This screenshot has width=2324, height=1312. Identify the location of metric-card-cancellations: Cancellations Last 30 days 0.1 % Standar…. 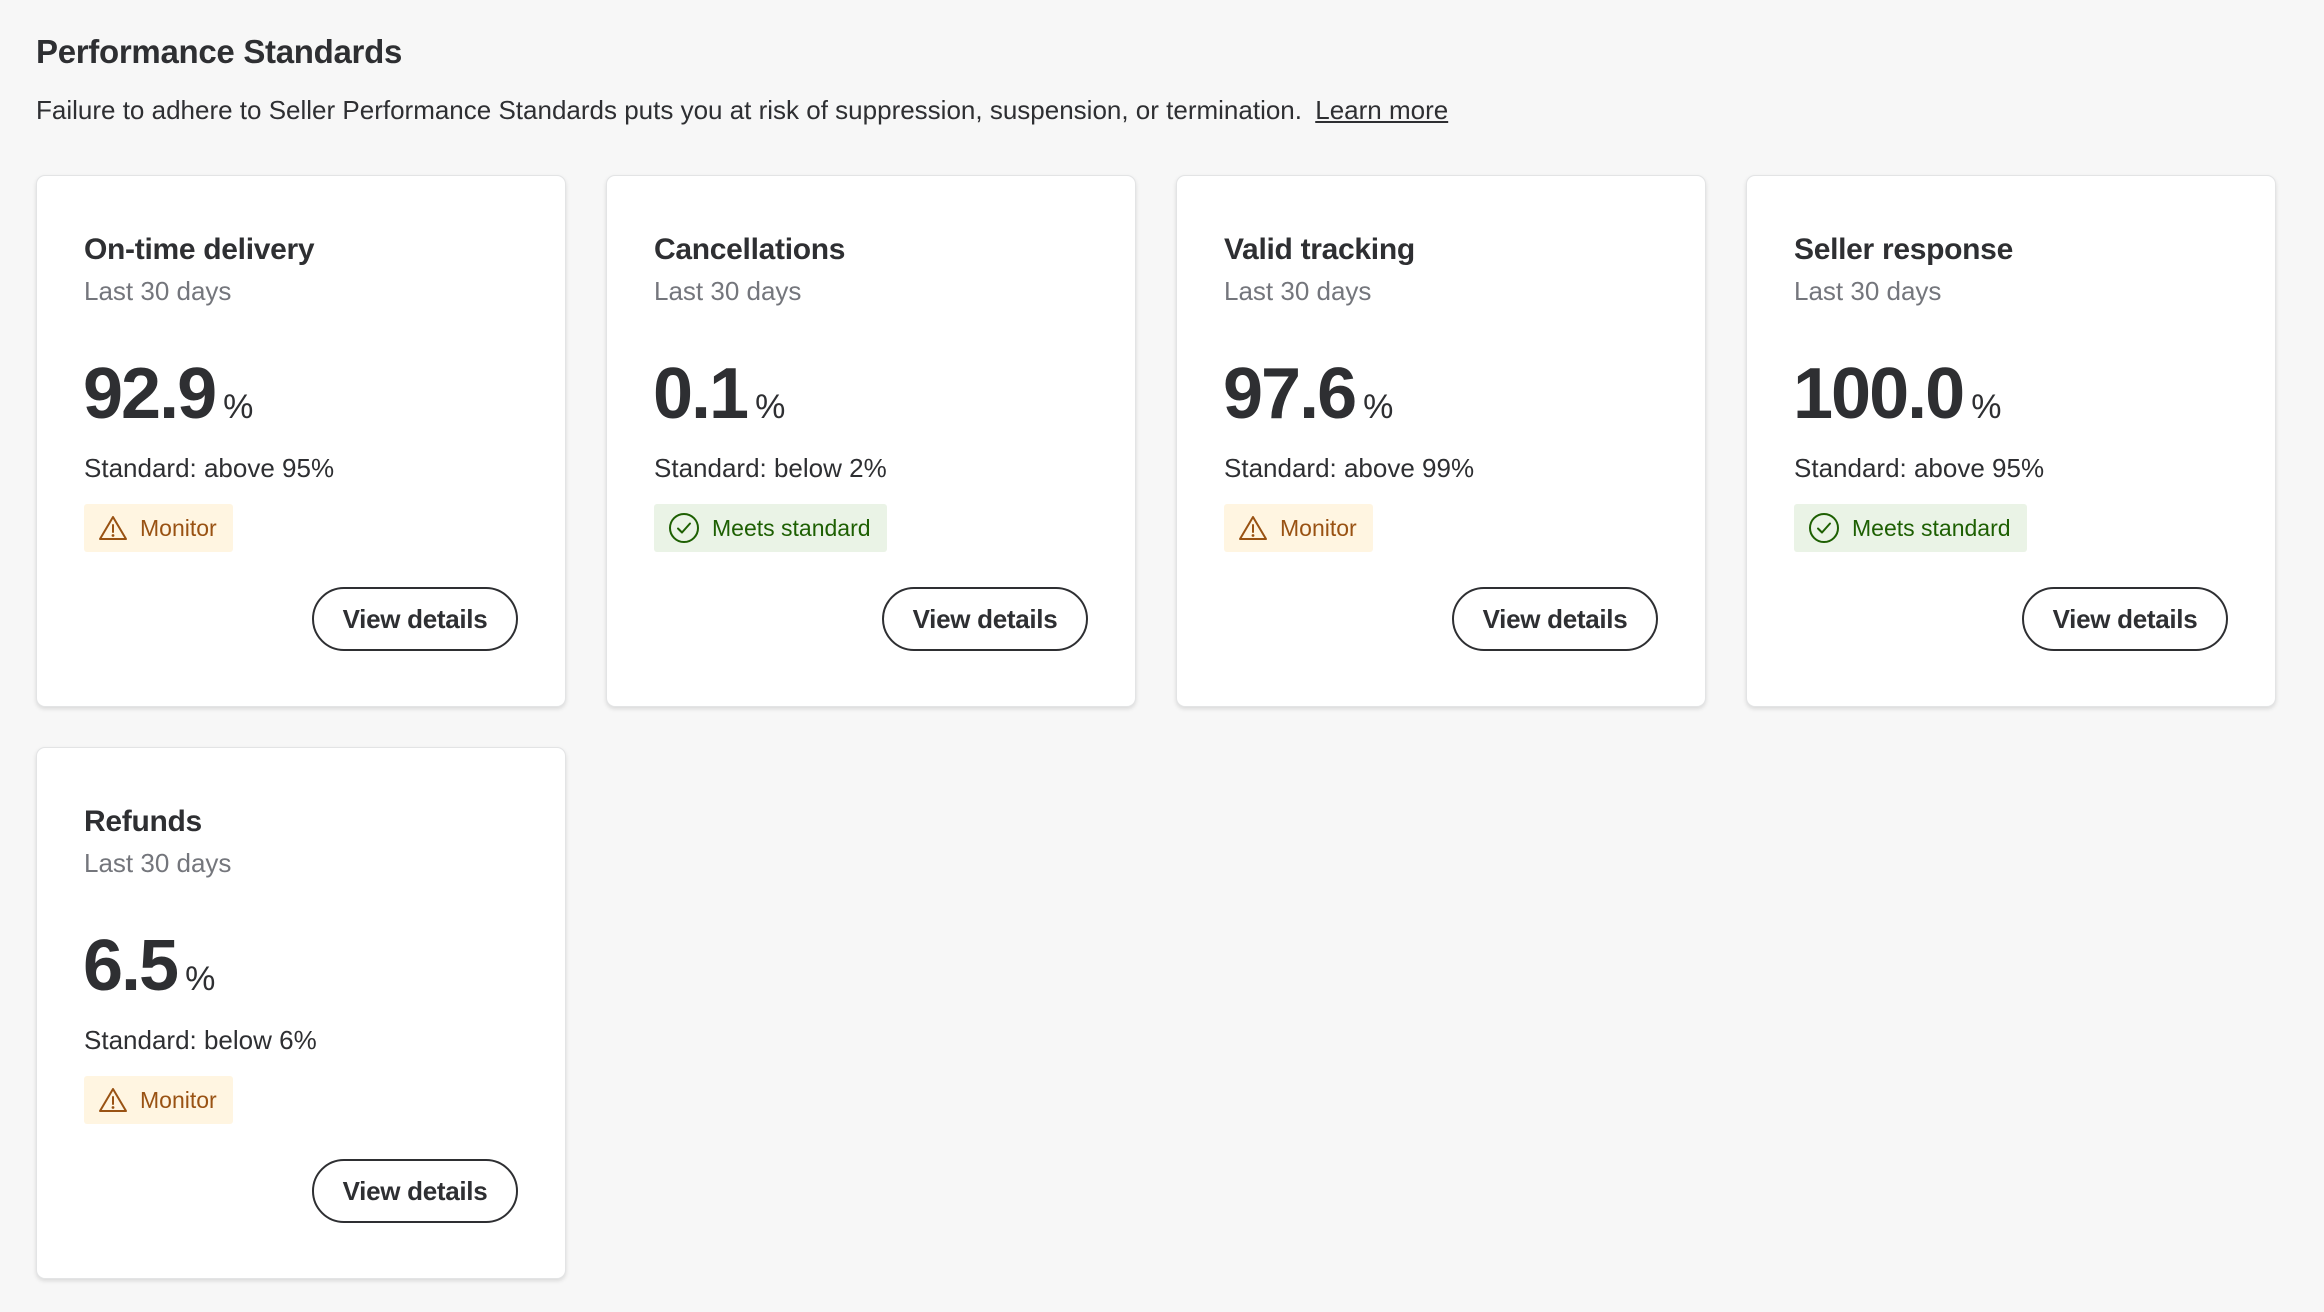
(871, 441).